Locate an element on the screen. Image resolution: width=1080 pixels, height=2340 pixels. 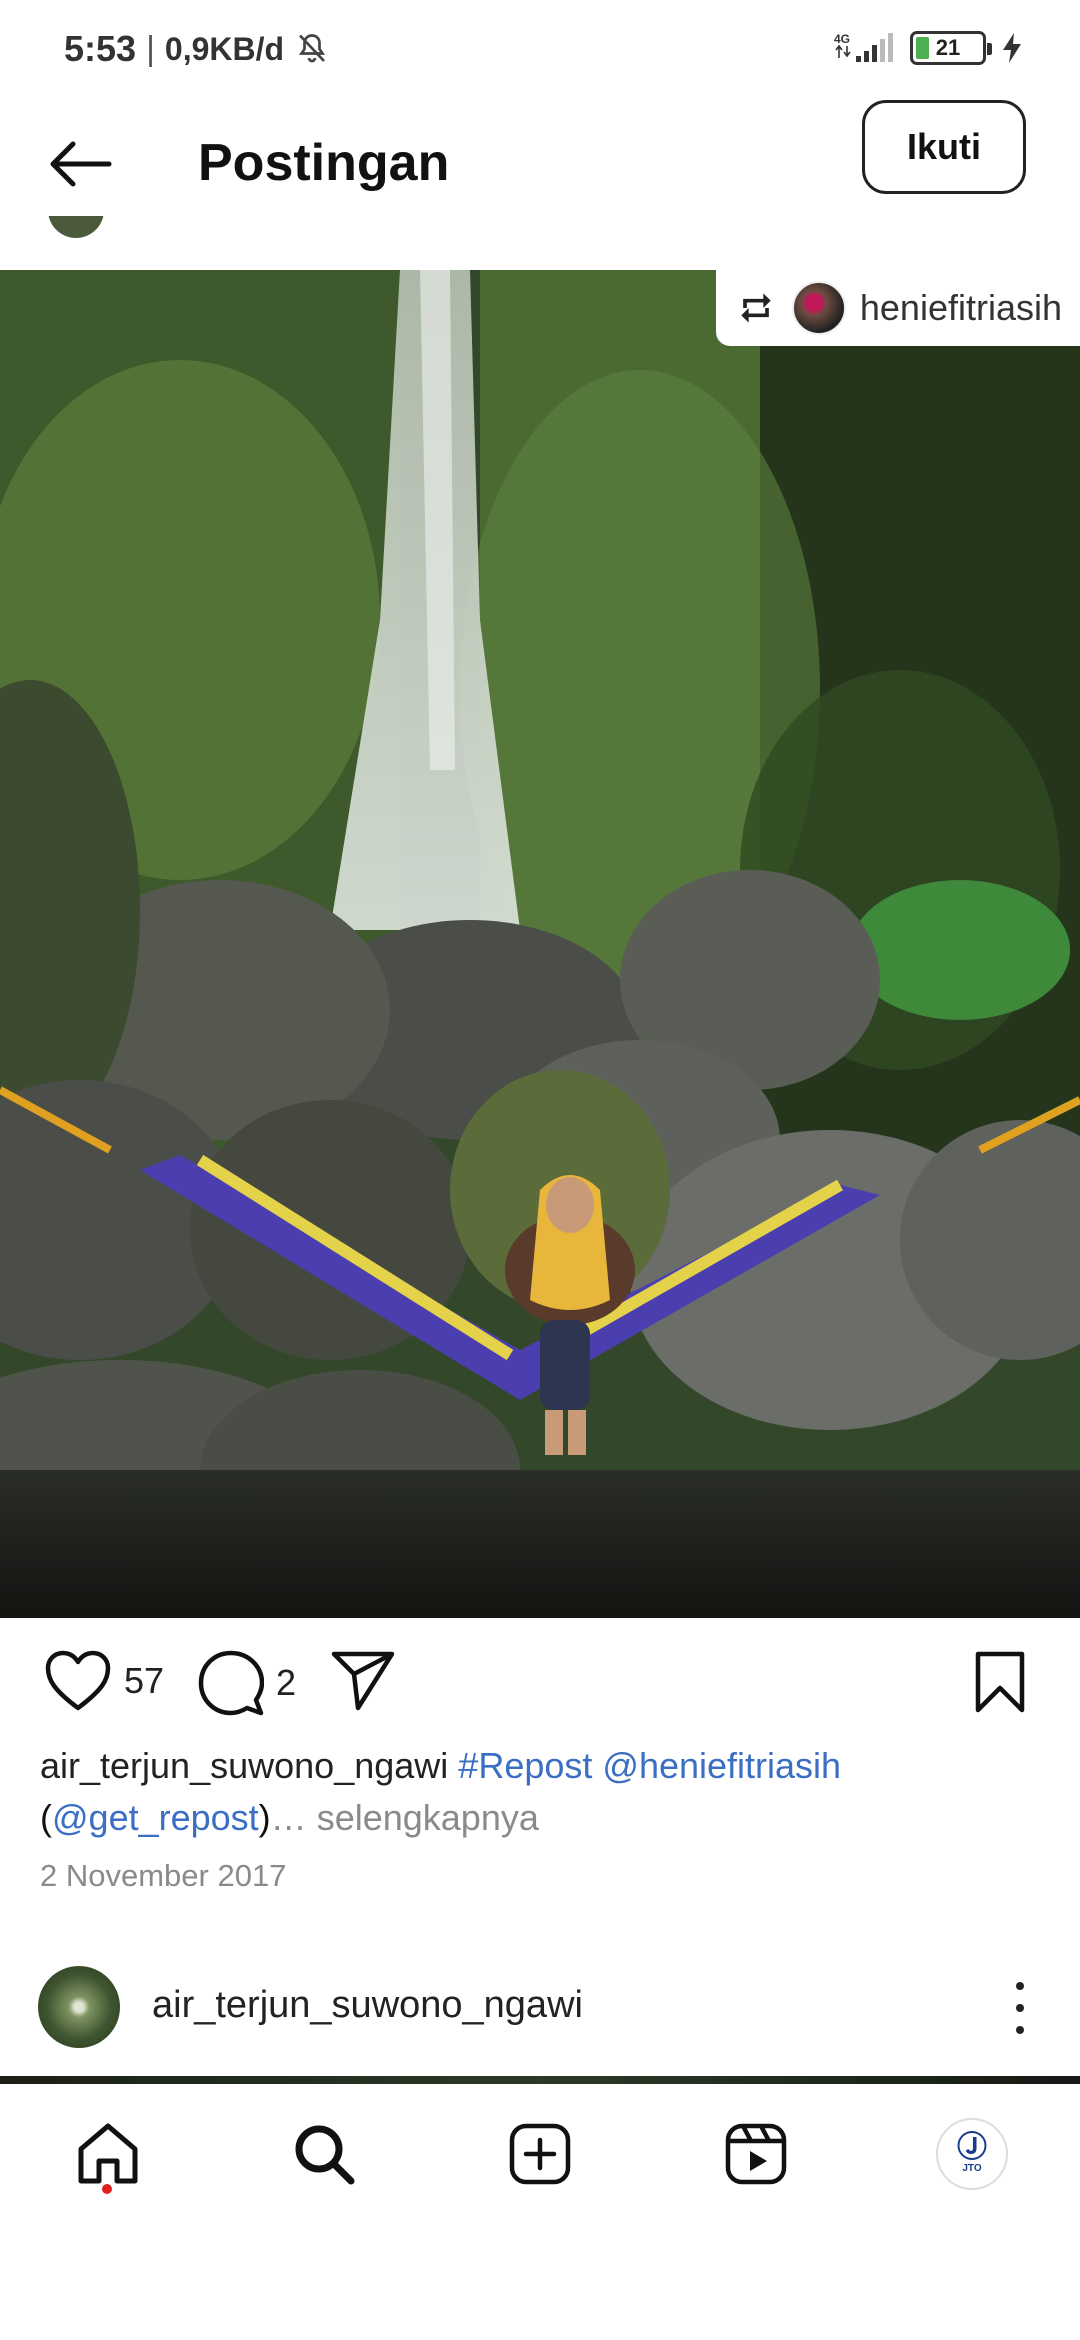
back-button is located at coordinates (80, 164).